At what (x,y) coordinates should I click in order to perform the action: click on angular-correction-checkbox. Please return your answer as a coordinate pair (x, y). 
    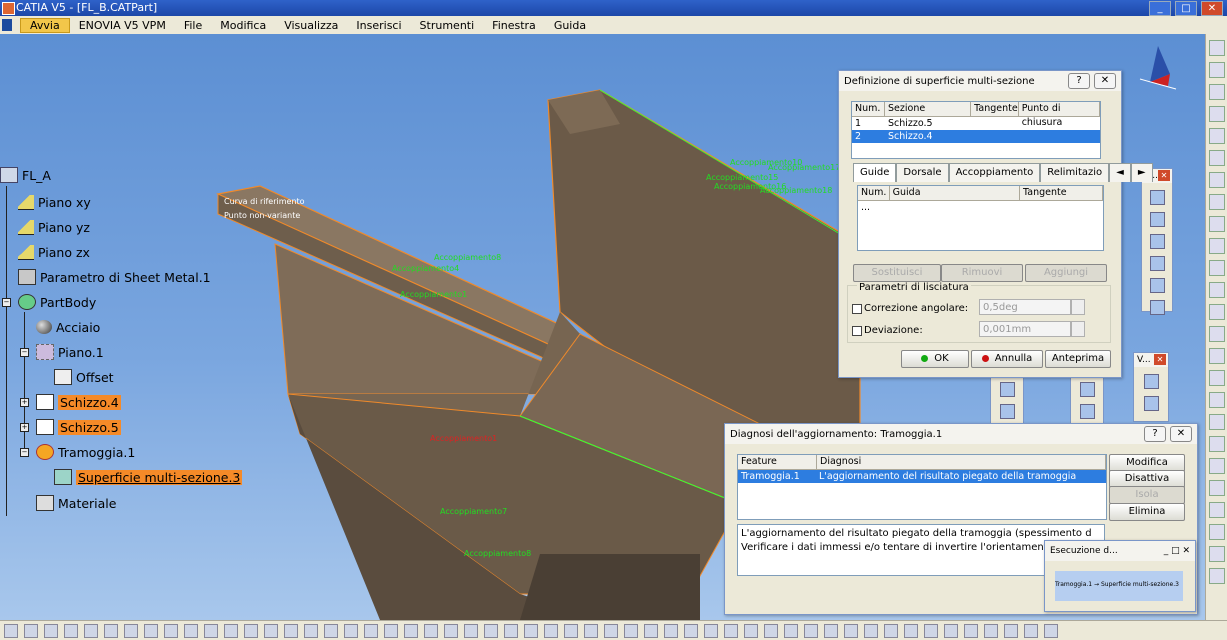
    Looking at the image, I should click on (857, 309).